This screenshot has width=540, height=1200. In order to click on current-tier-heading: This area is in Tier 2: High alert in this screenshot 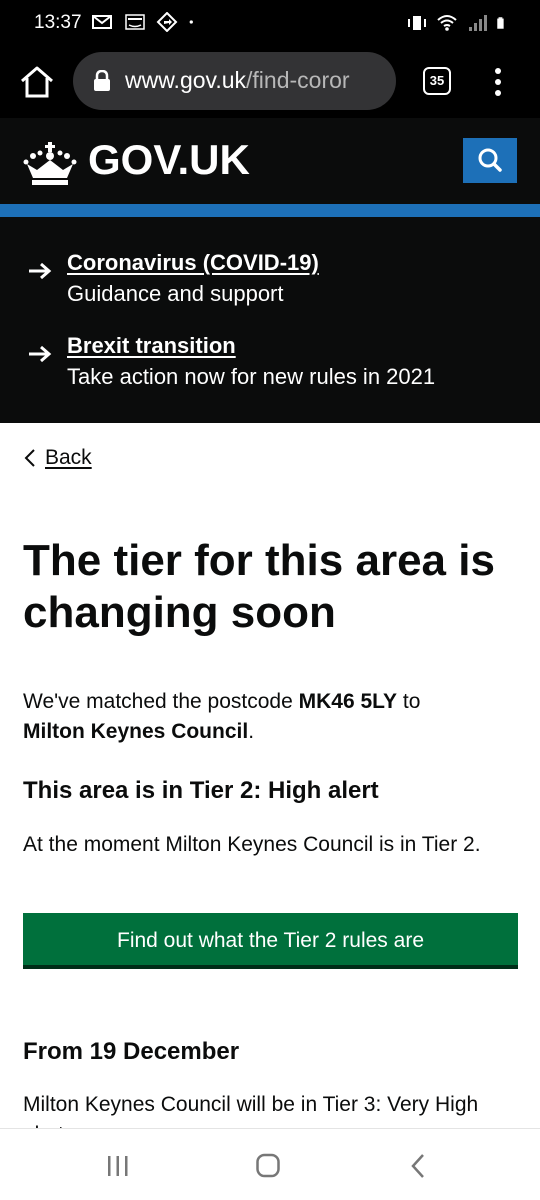, I will do `click(201, 790)`.